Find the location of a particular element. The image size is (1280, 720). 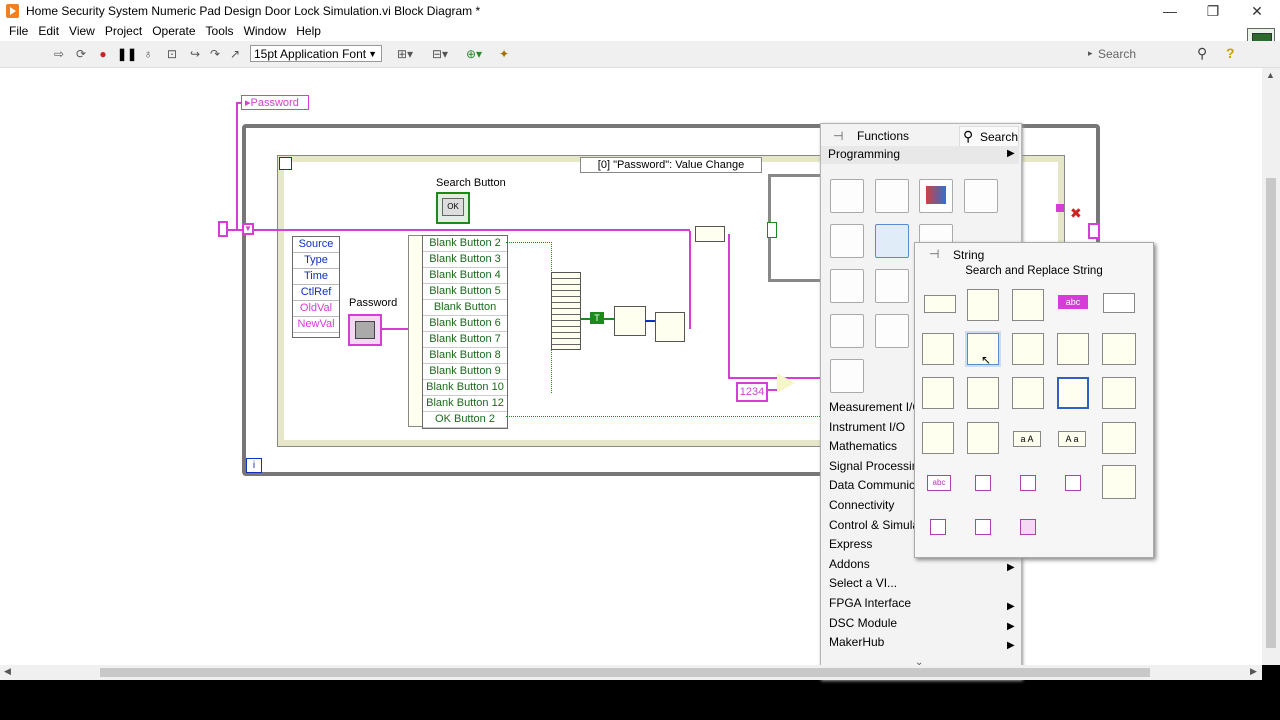

menu-edit: Edit is located at coordinates (48, 31).